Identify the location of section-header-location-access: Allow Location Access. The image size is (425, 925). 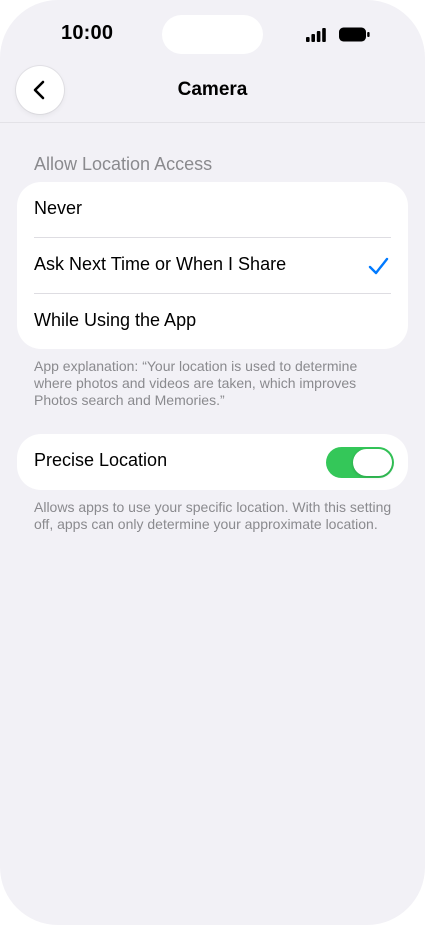
(123, 164).